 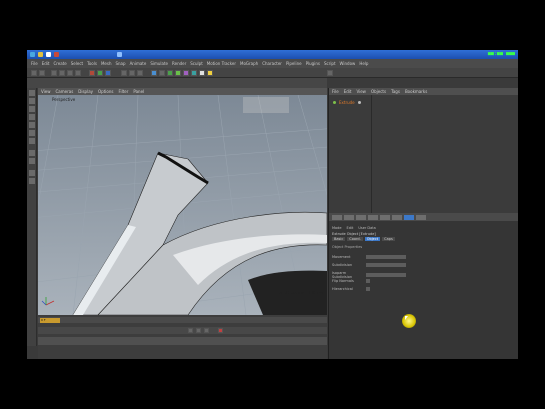 What do you see at coordinates (32, 153) in the screenshot?
I see `axis-mode-icon` at bounding box center [32, 153].